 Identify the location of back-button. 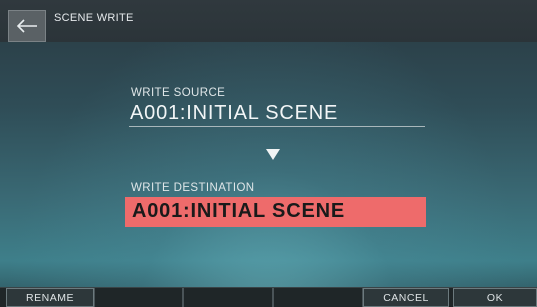
(27, 26).